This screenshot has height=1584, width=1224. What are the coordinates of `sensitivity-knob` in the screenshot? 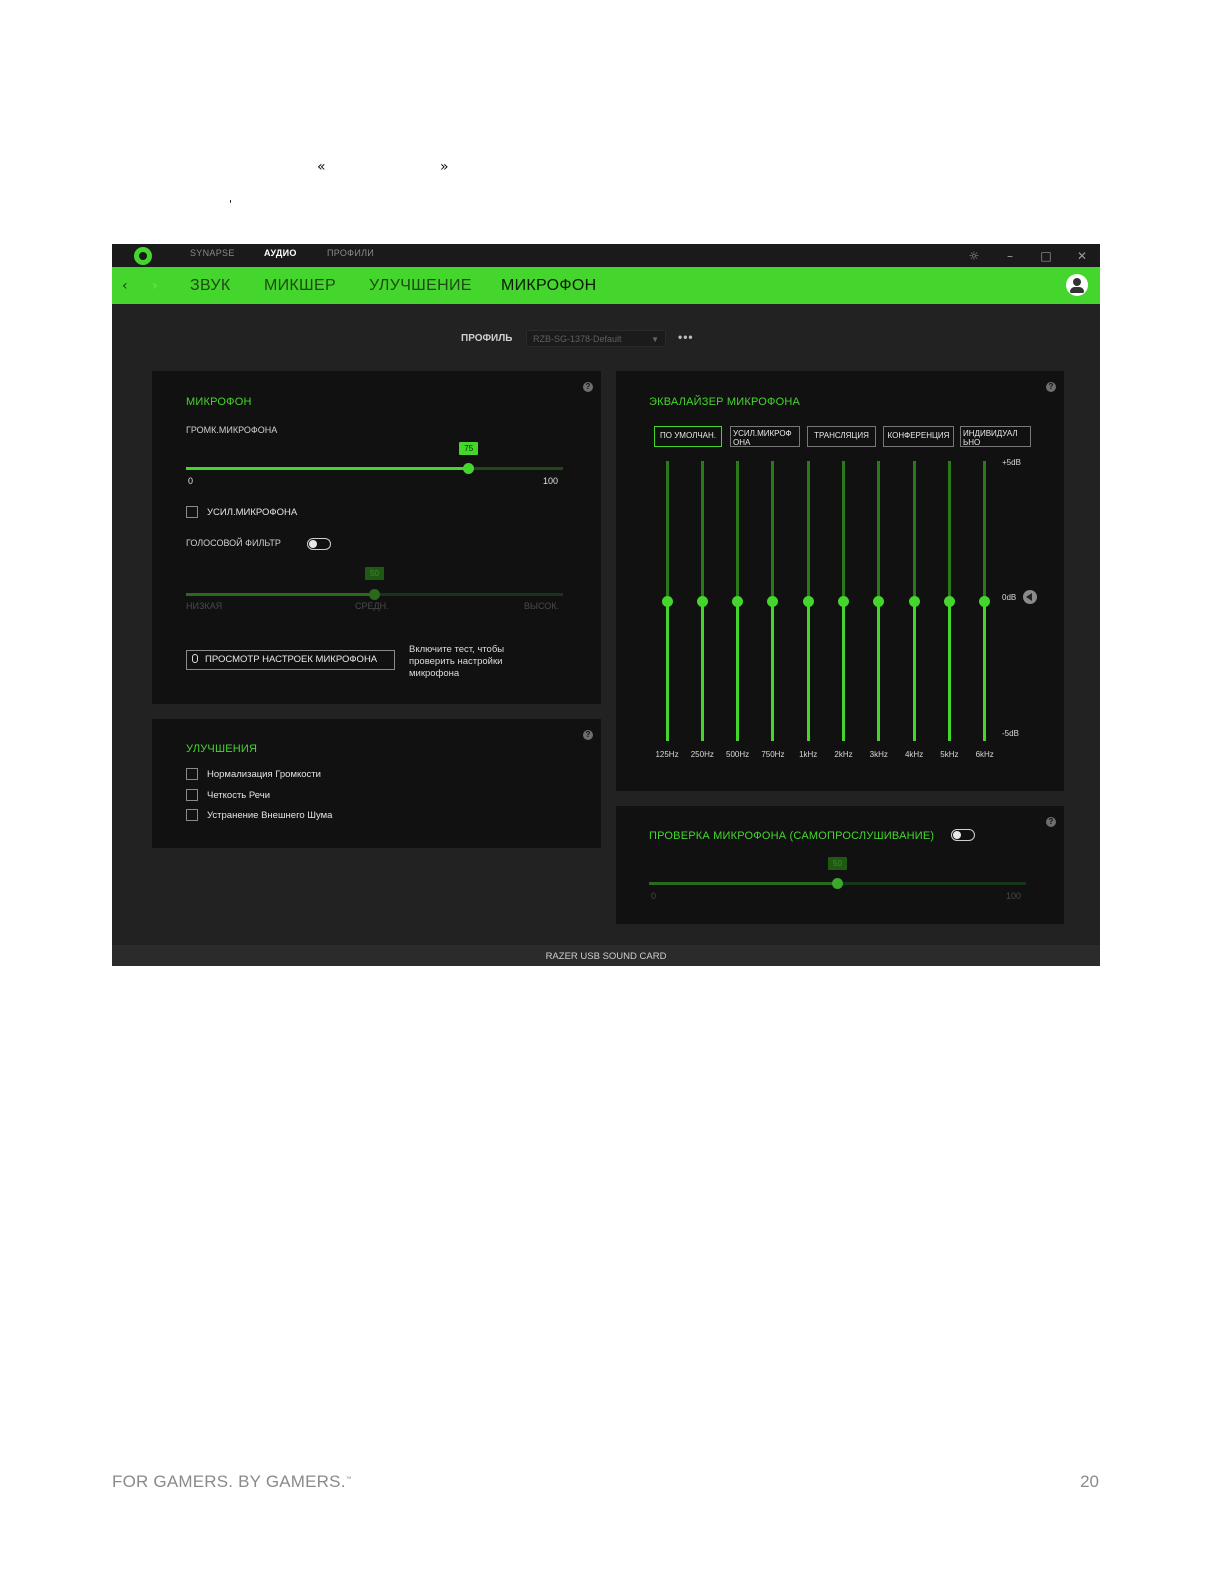 It's located at (374, 594).